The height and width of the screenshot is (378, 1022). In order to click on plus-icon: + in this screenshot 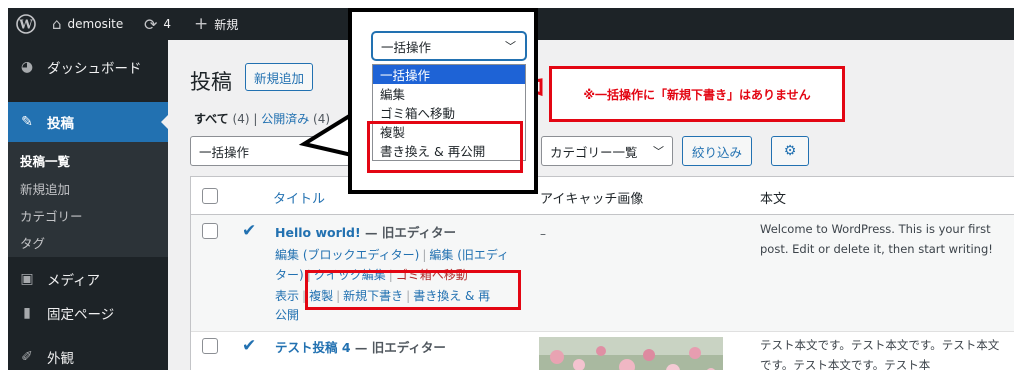, I will do `click(201, 24)`.